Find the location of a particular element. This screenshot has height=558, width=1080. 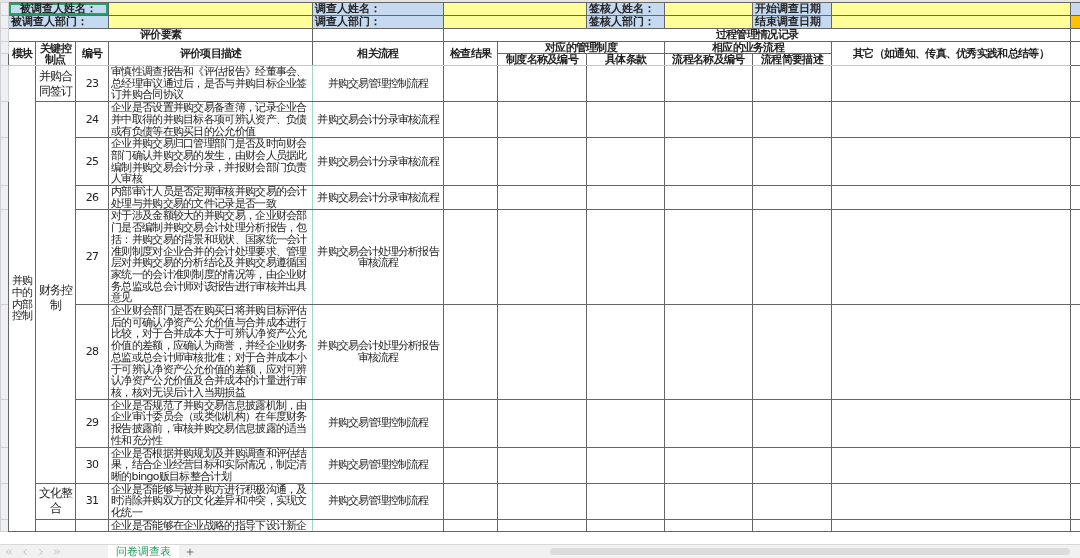

table-cell: 24 is located at coordinates (92, 119).